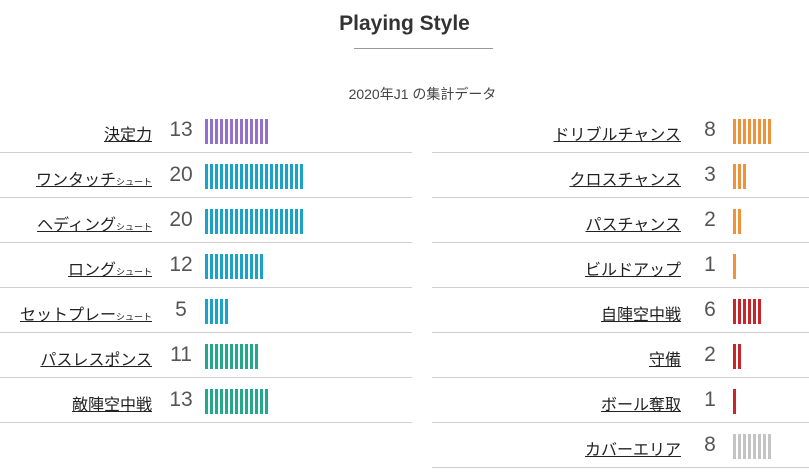  I want to click on stat-label-link: ボール奪取, so click(641, 403).